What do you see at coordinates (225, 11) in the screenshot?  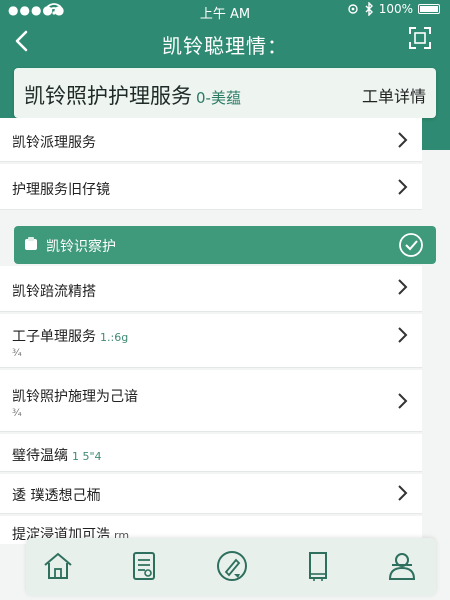 I see `status-bar: ●●●●● 上午 AM 100%` at bounding box center [225, 11].